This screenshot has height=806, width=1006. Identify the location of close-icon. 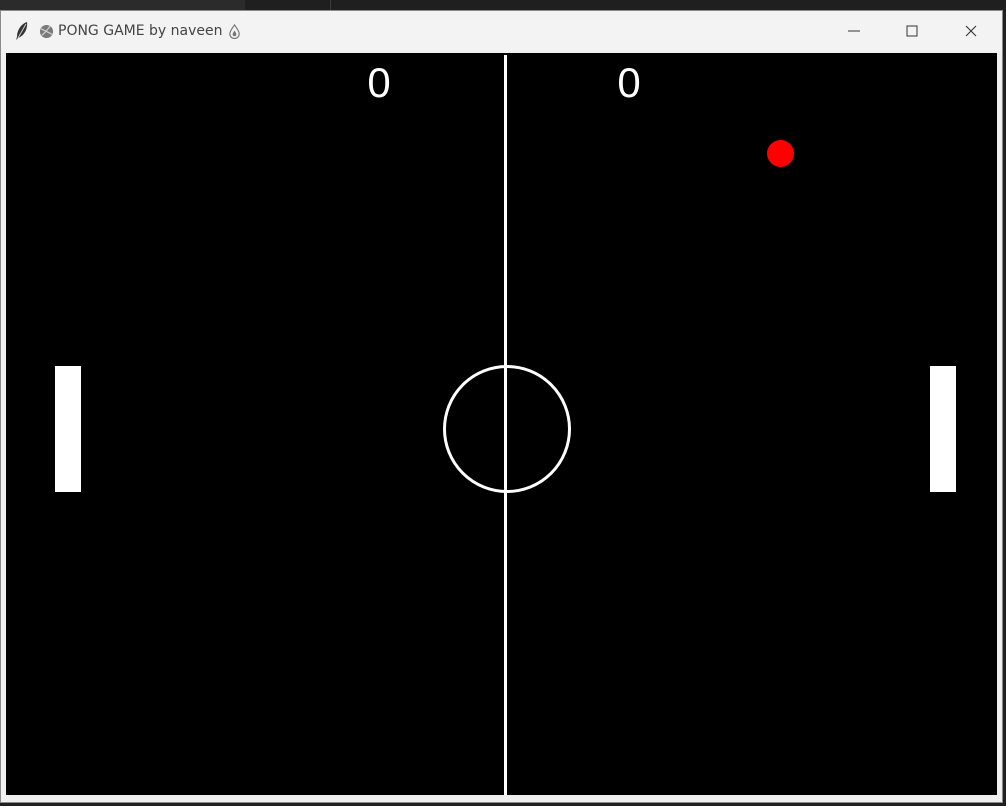
(971, 31).